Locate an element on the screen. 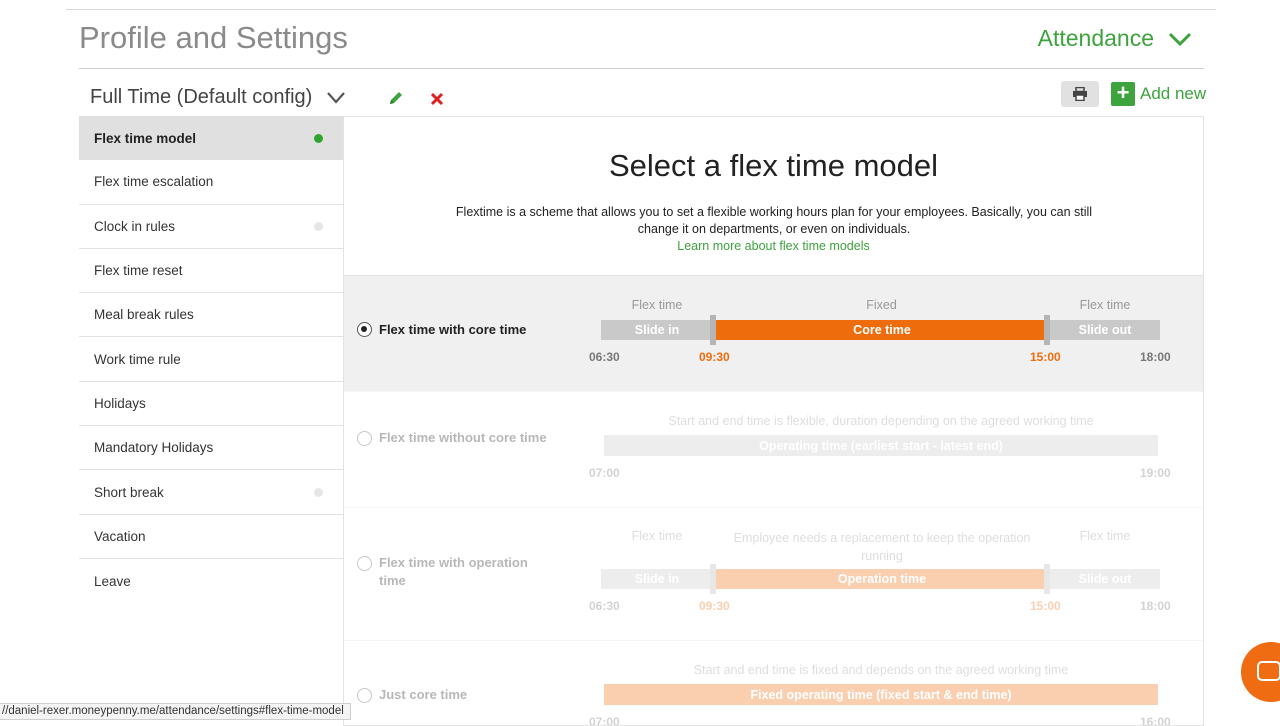 Image resolution: width=1280 pixels, height=726 pixels. sidebar-item-leave: Leave is located at coordinates (211, 581).